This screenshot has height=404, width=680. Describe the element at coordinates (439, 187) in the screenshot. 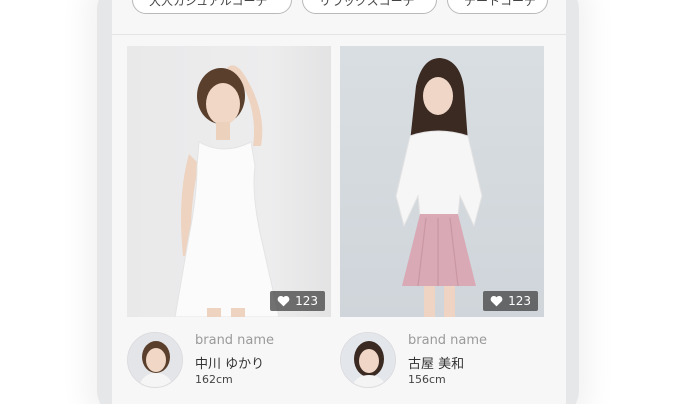

I see `model-photo-pink-skirt` at that location.